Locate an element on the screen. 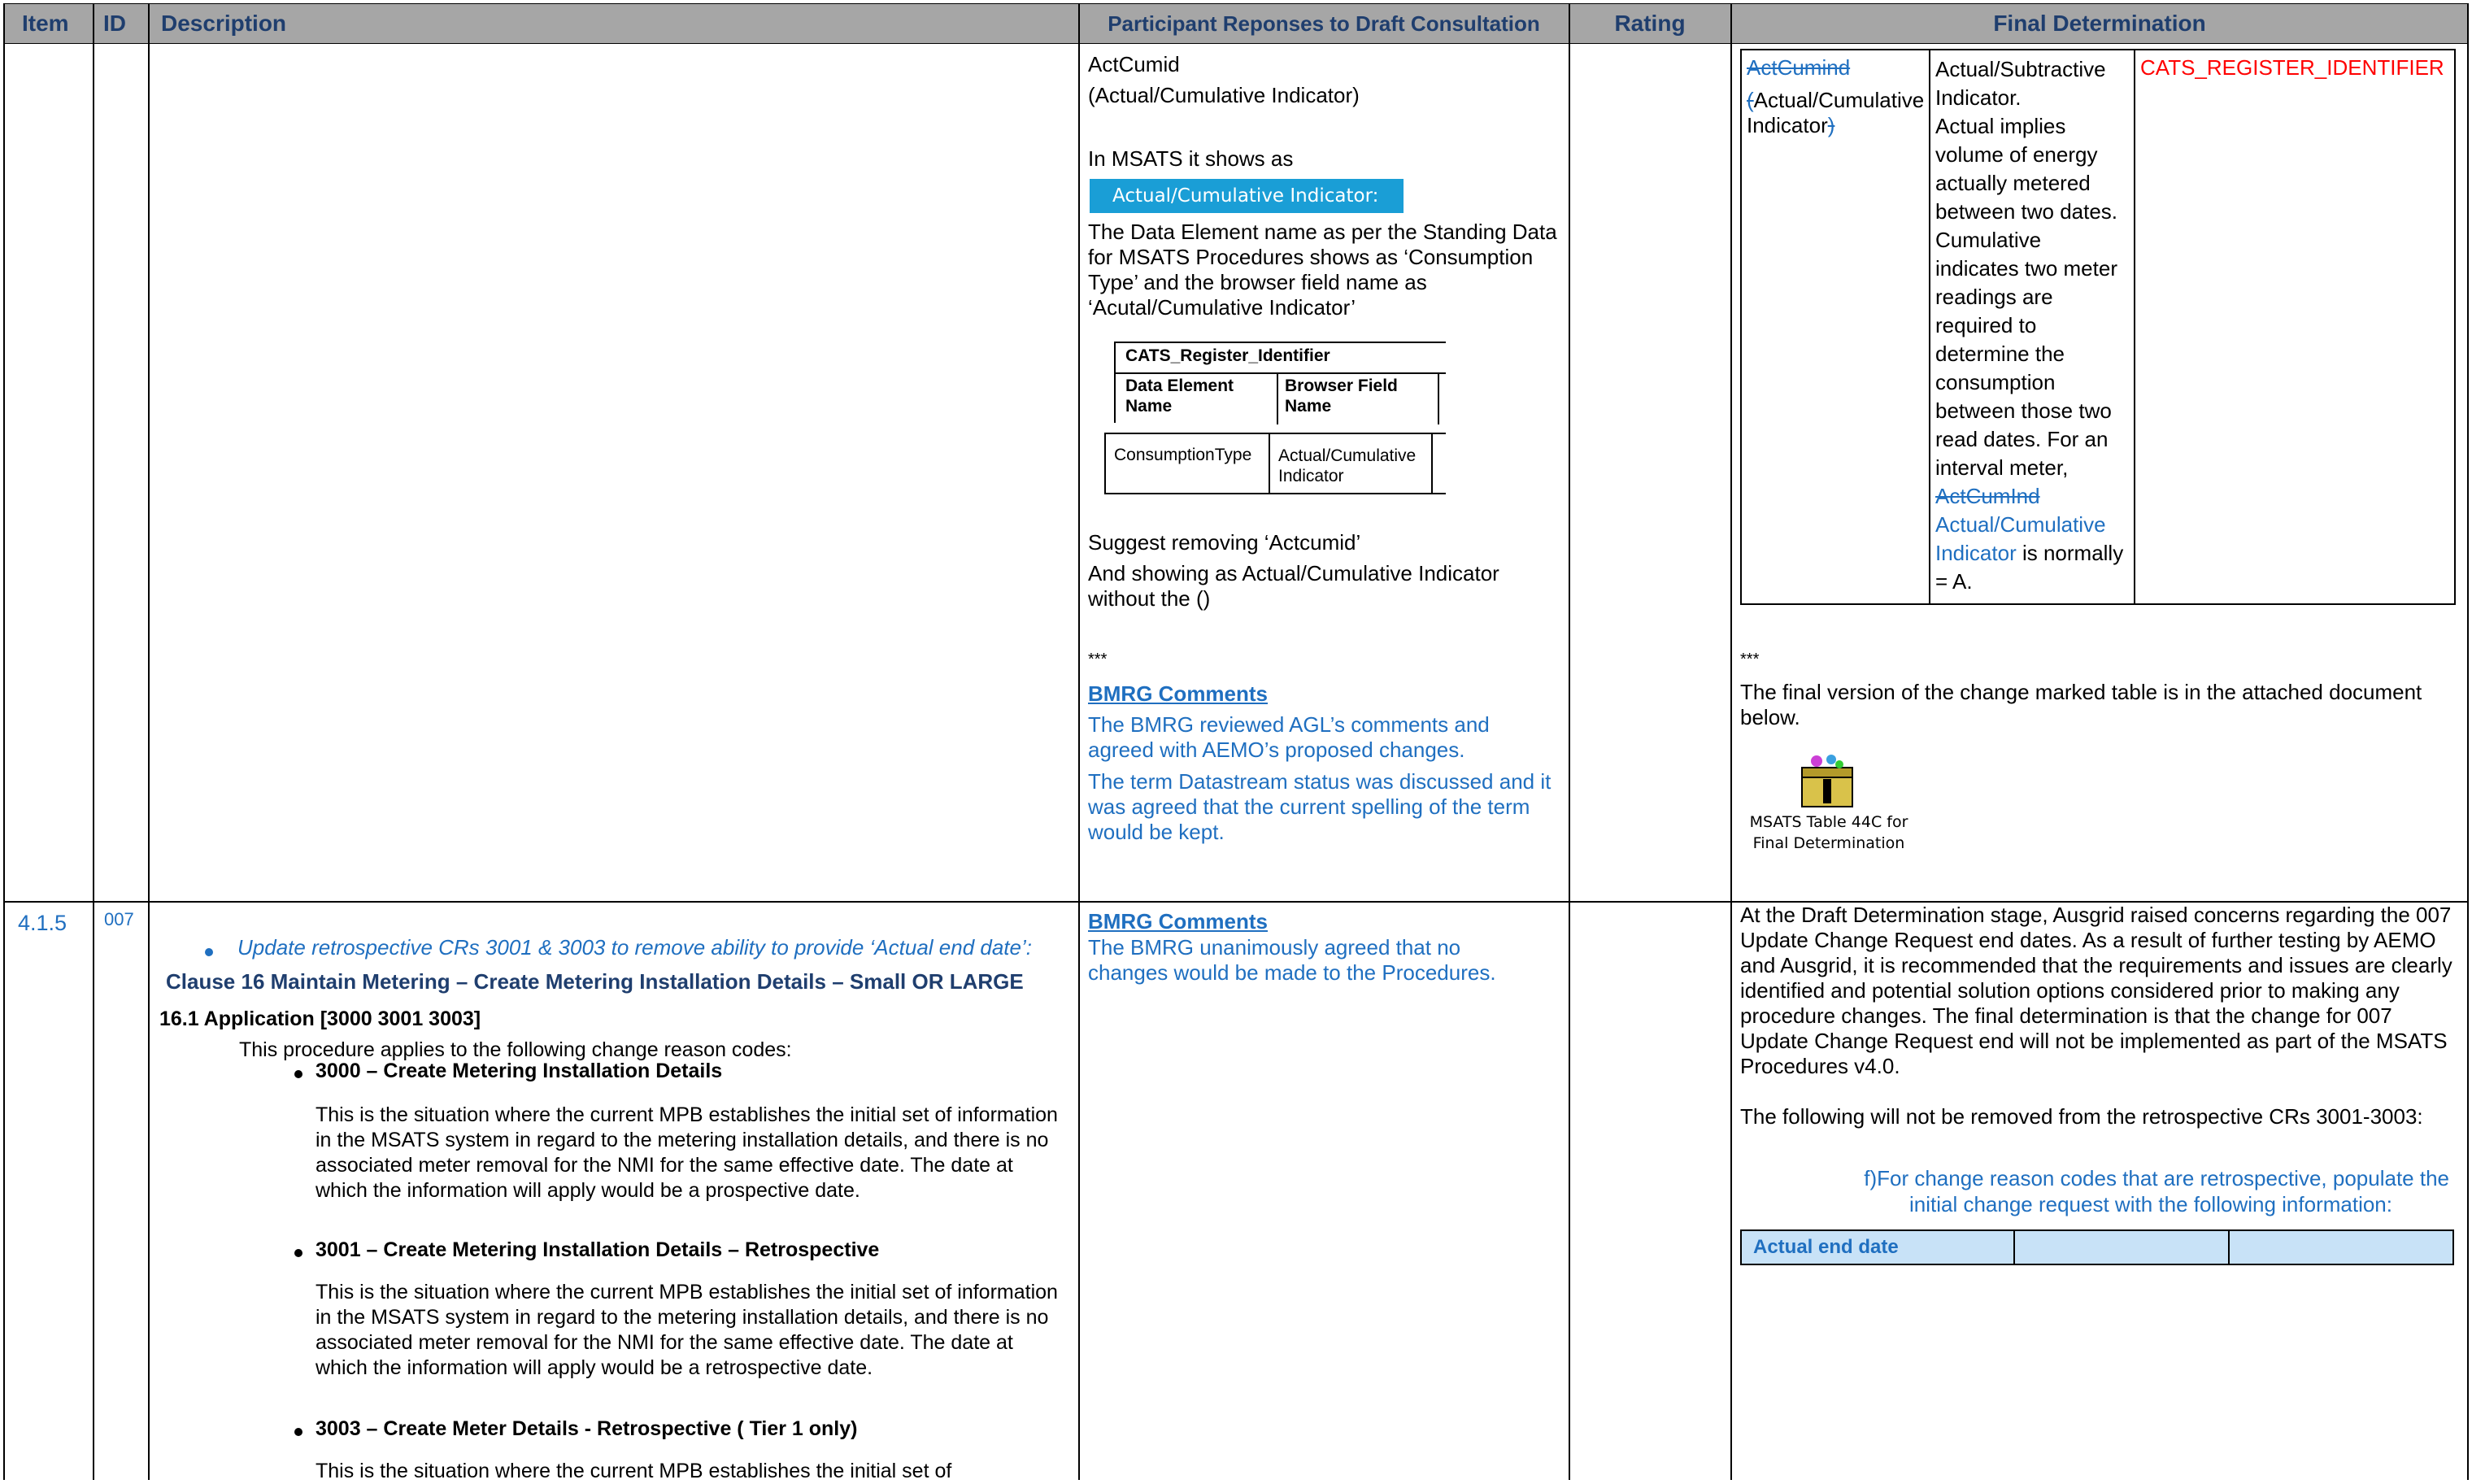 The height and width of the screenshot is (1484, 2472). desc-line: interval meter, is located at coordinates (2002, 467).